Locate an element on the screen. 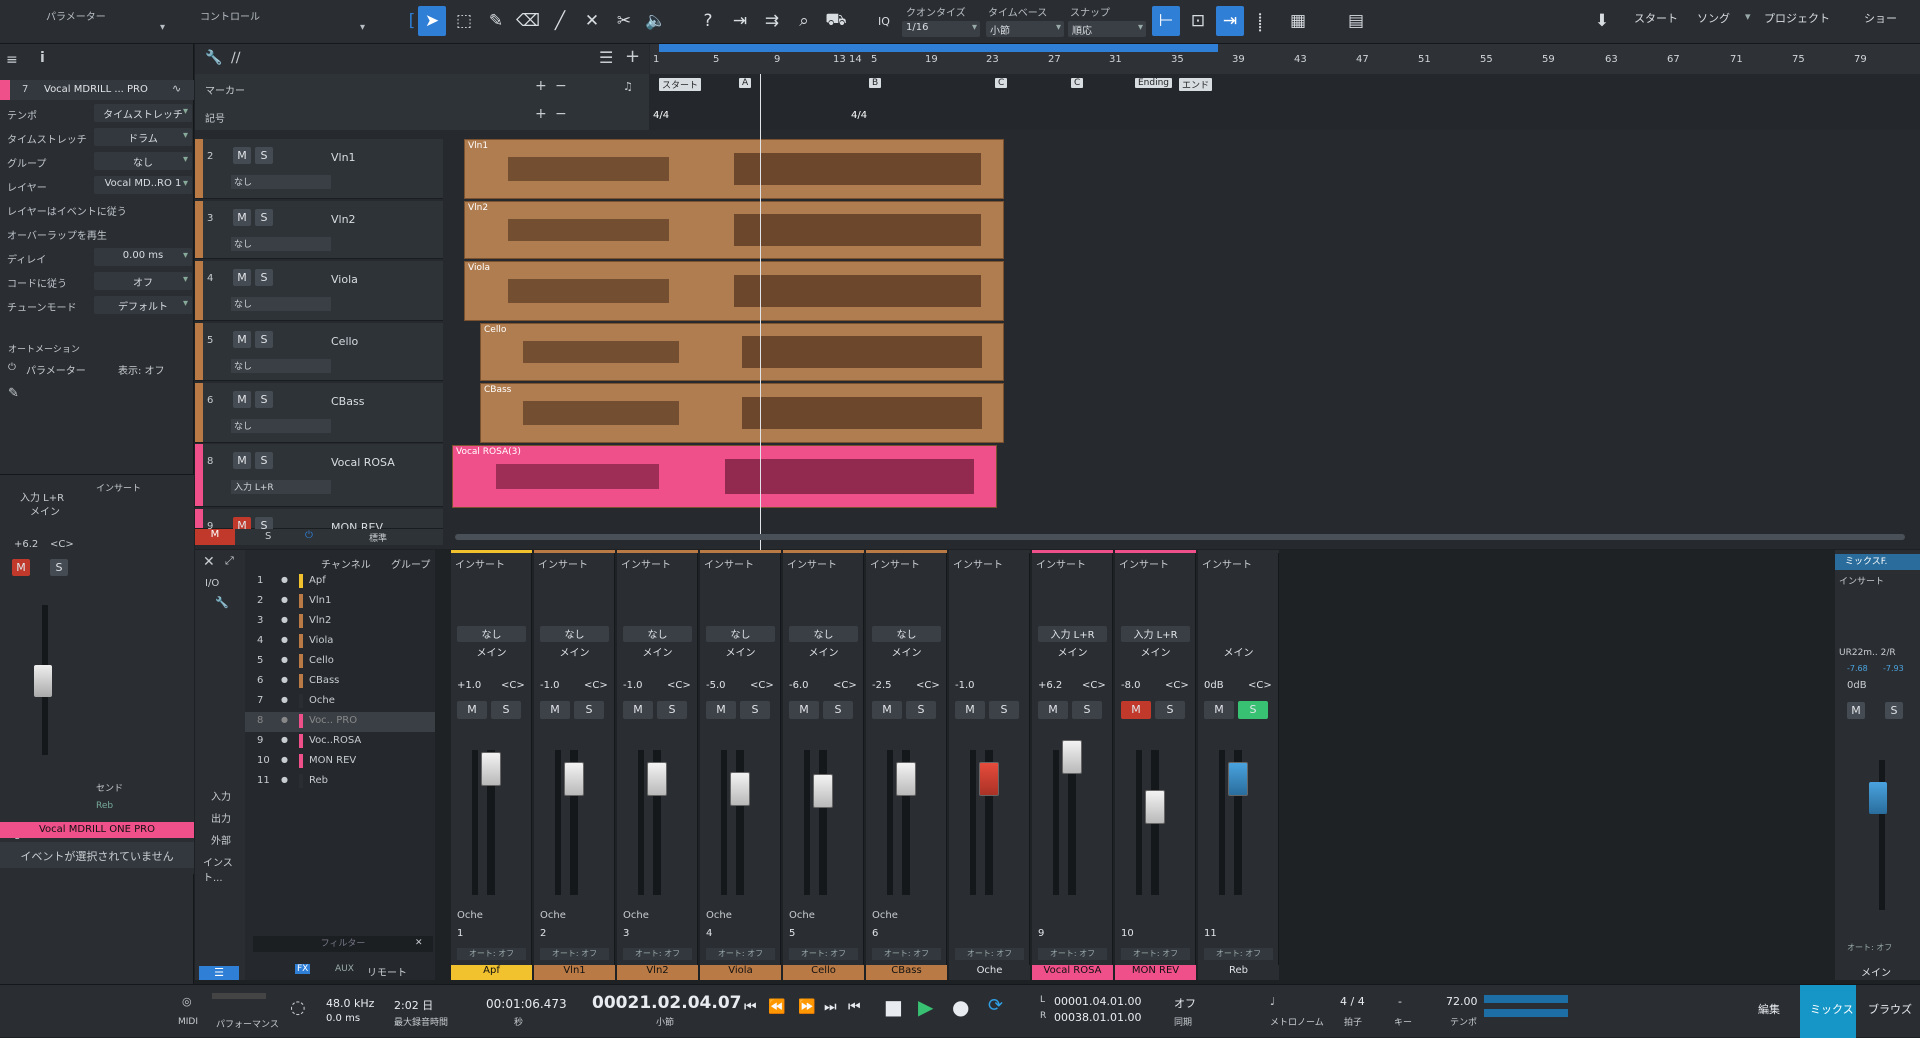  inspector-row-value: タイムストレッチ is located at coordinates (143, 113).